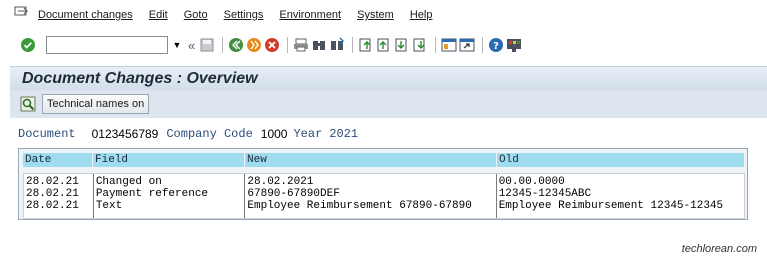 This screenshot has height=259, width=767. Describe the element at coordinates (85, 15) in the screenshot. I see `menu-document-changes: Document changes` at that location.